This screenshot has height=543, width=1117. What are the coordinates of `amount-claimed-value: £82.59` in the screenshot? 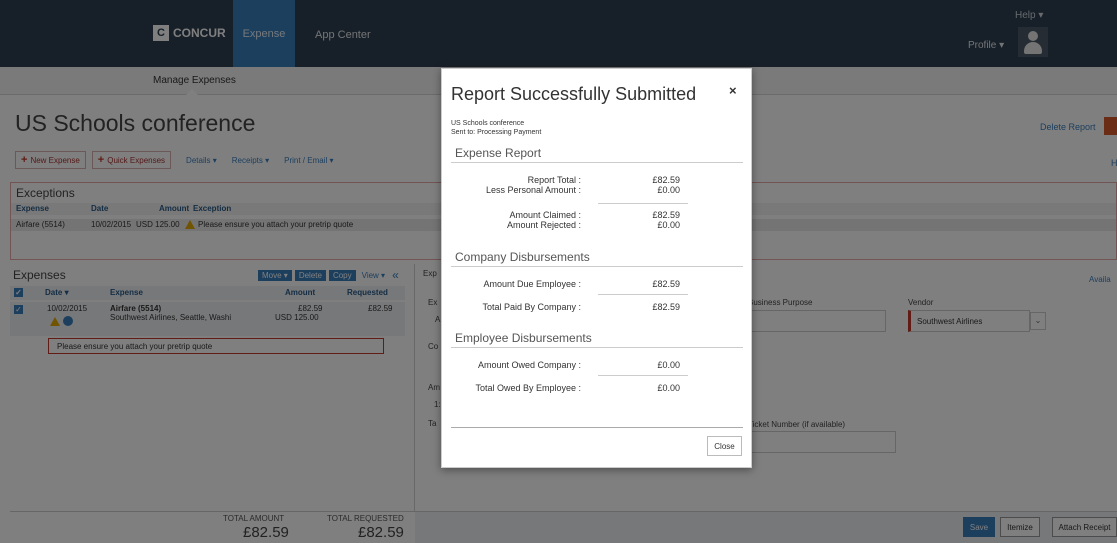 It's located at (666, 215).